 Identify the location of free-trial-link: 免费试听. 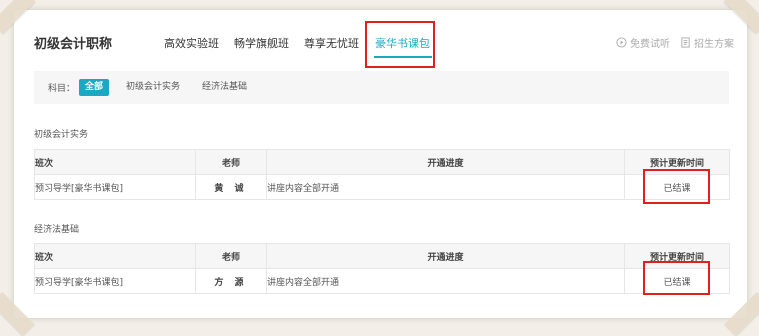
(643, 42).